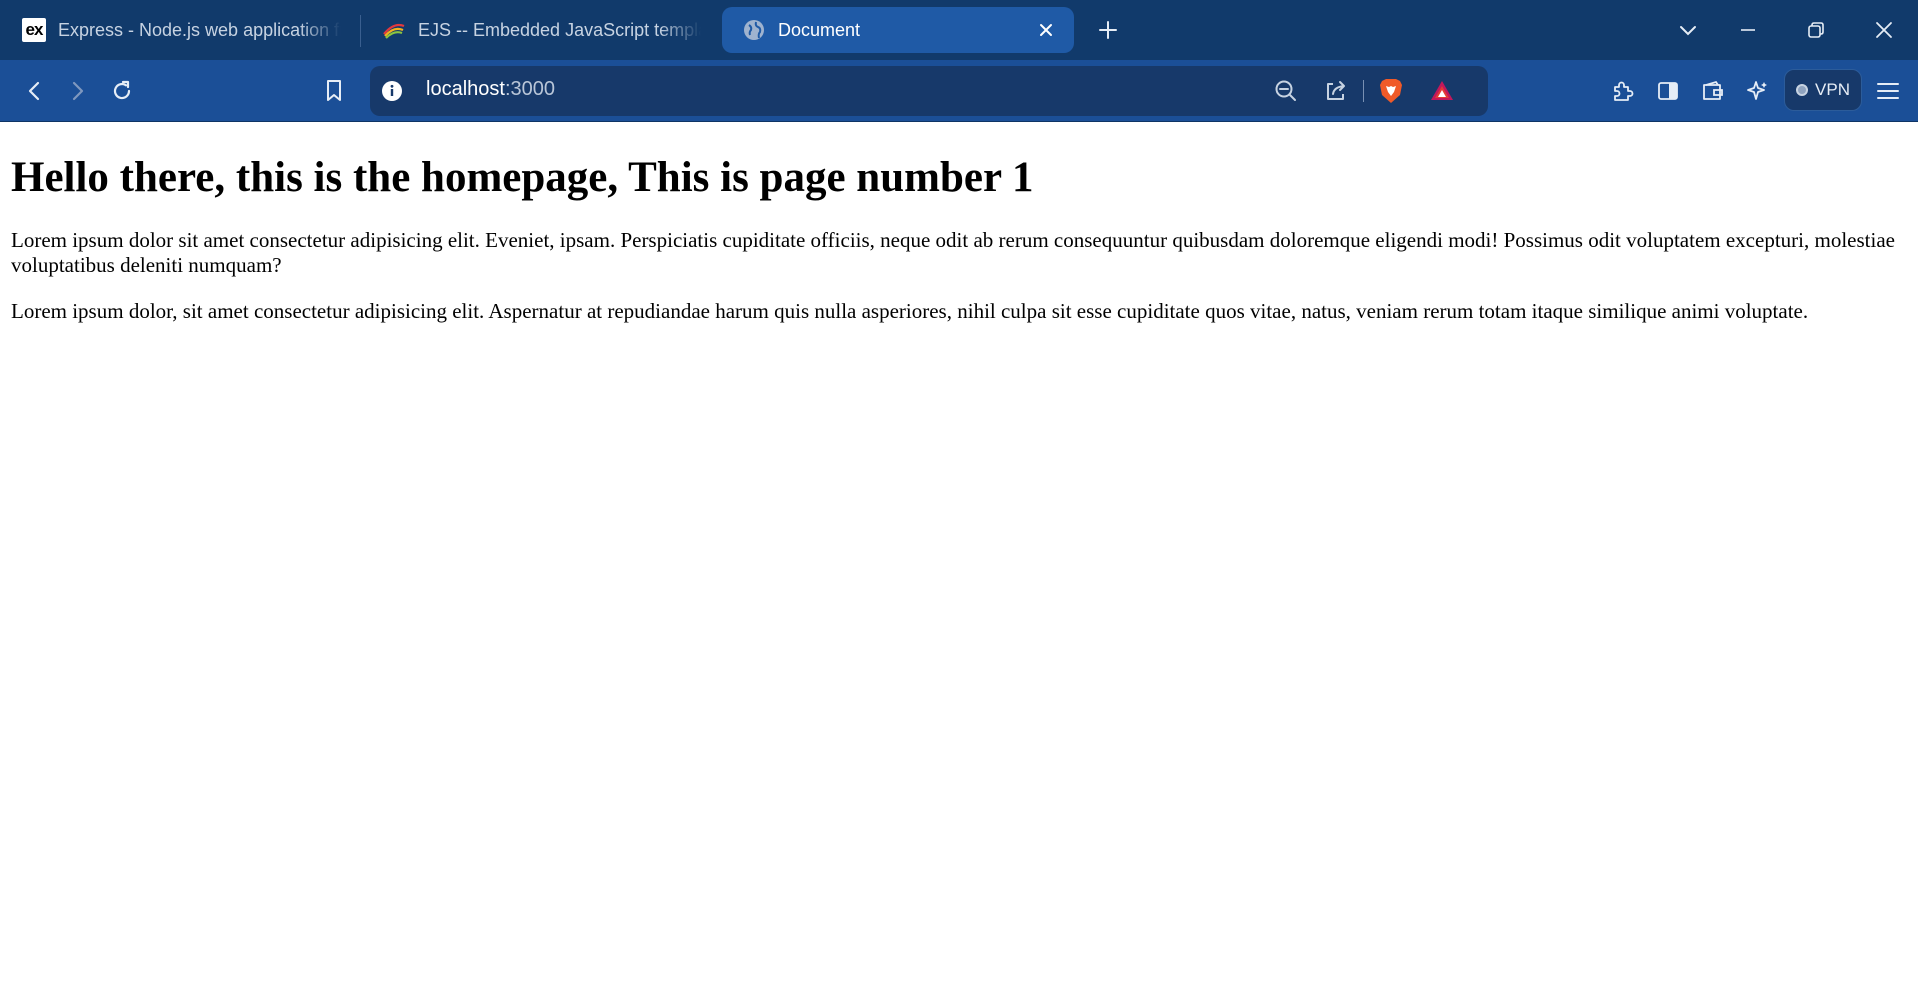 This screenshot has height=982, width=1918. I want to click on url-port: :3000, so click(529, 89).